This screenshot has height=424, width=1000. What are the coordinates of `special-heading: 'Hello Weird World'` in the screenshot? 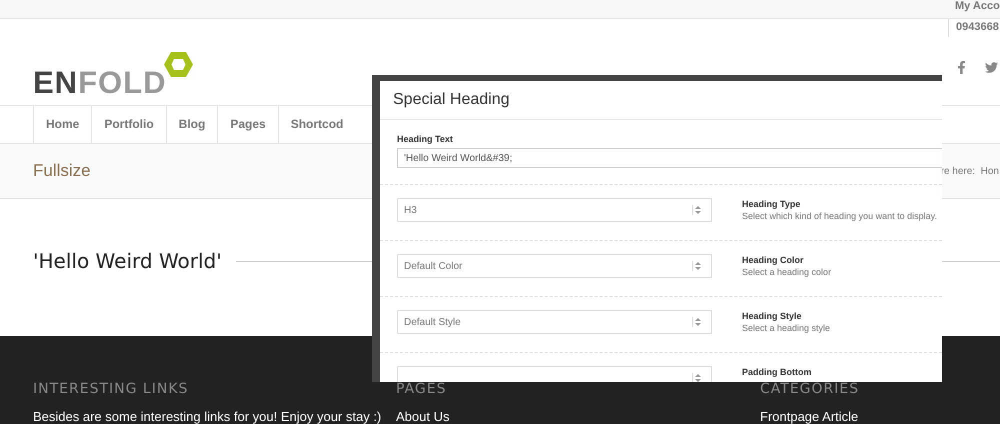 It's located at (127, 261).